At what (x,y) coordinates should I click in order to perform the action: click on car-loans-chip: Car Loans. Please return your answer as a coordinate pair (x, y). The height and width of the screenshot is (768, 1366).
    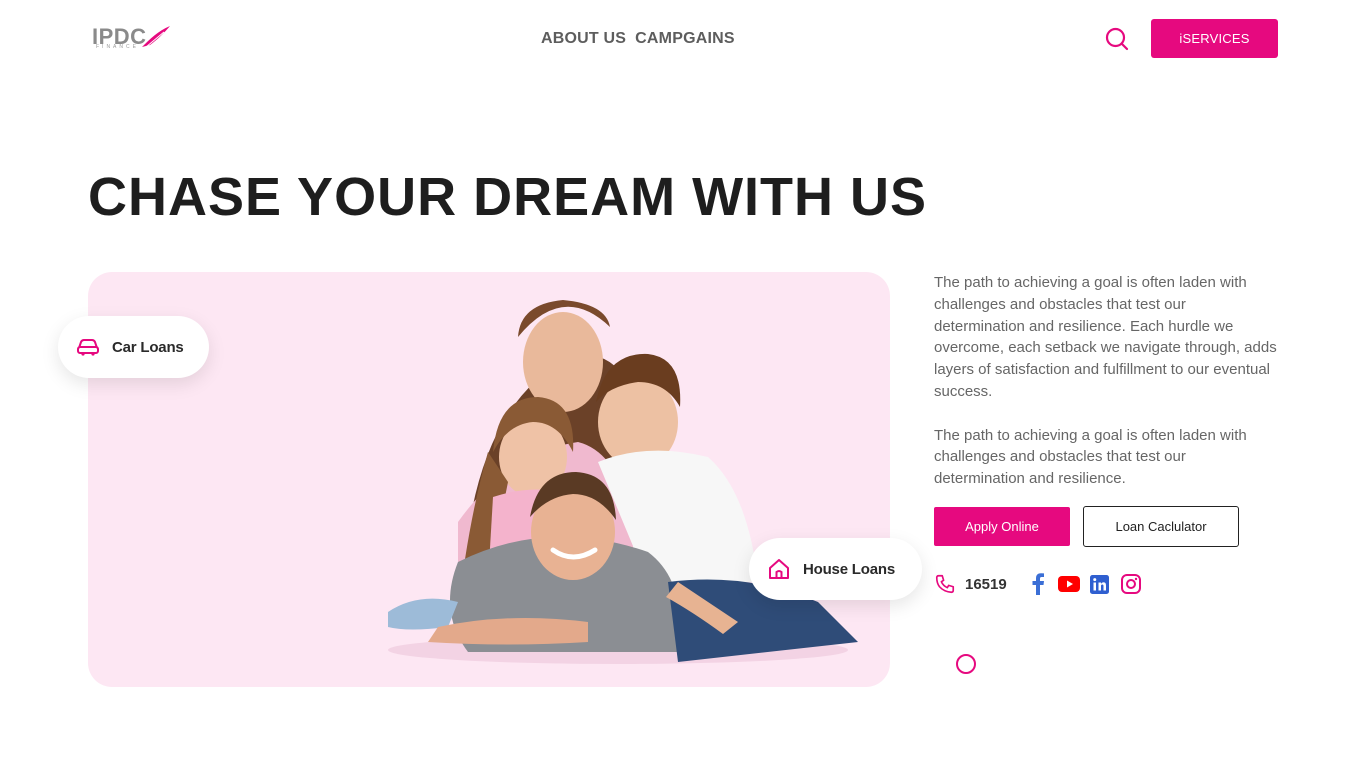
    Looking at the image, I should click on (133, 347).